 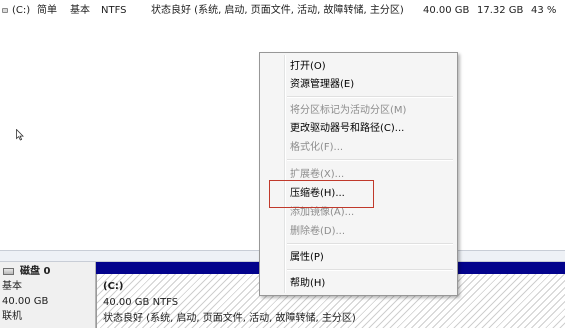 What do you see at coordinates (321, 194) in the screenshot?
I see `highlight-annotation-box` at bounding box center [321, 194].